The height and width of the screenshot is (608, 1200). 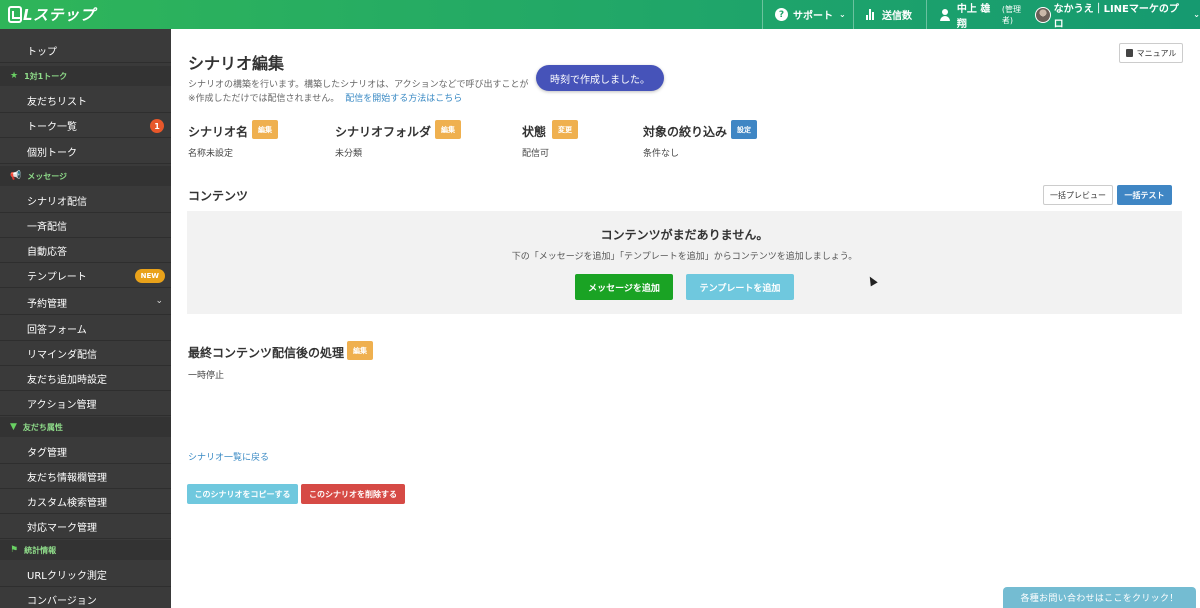 What do you see at coordinates (534, 132) in the screenshot?
I see `status-label: 状態` at bounding box center [534, 132].